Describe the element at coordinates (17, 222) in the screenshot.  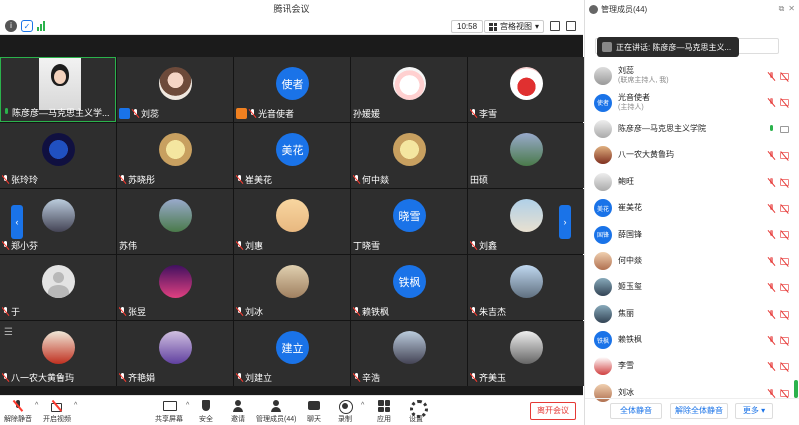
I see `prev-page-arrow: ‹` at that location.